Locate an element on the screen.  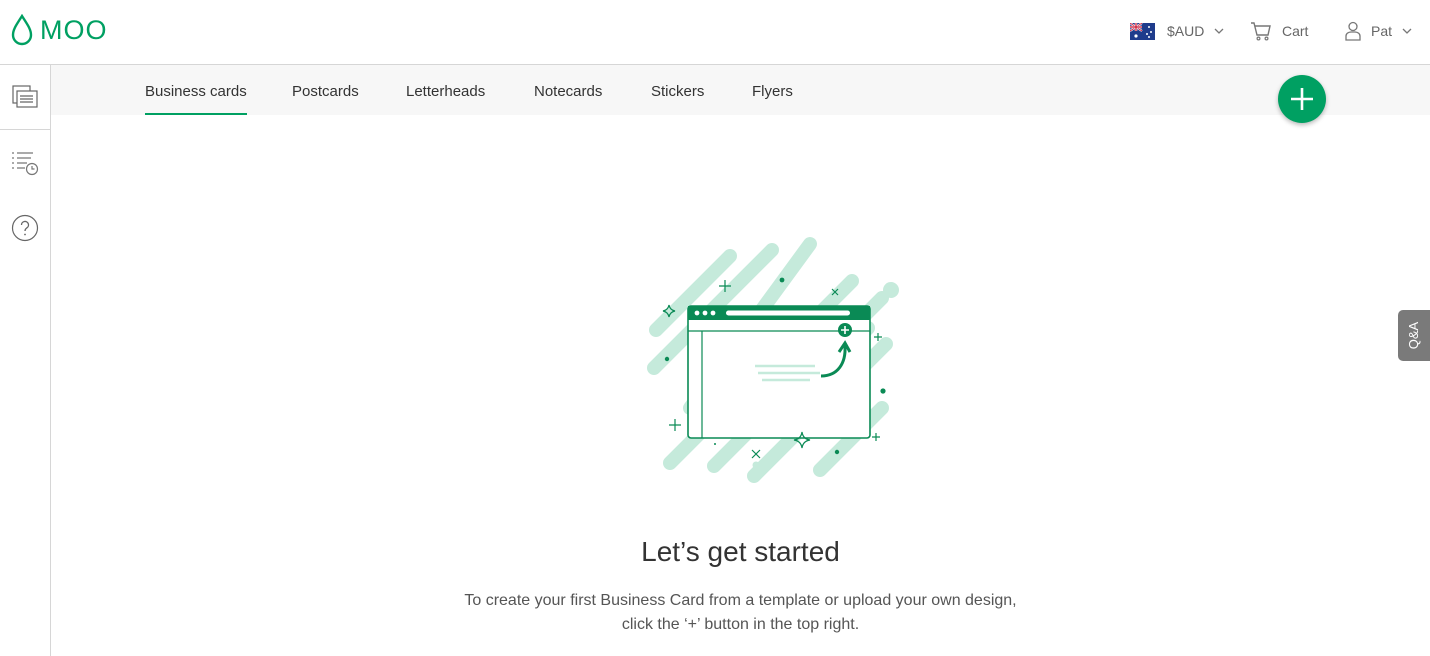
empty-state-line-2: click the ‘+’ button in the top right. is located at coordinates (740, 624).